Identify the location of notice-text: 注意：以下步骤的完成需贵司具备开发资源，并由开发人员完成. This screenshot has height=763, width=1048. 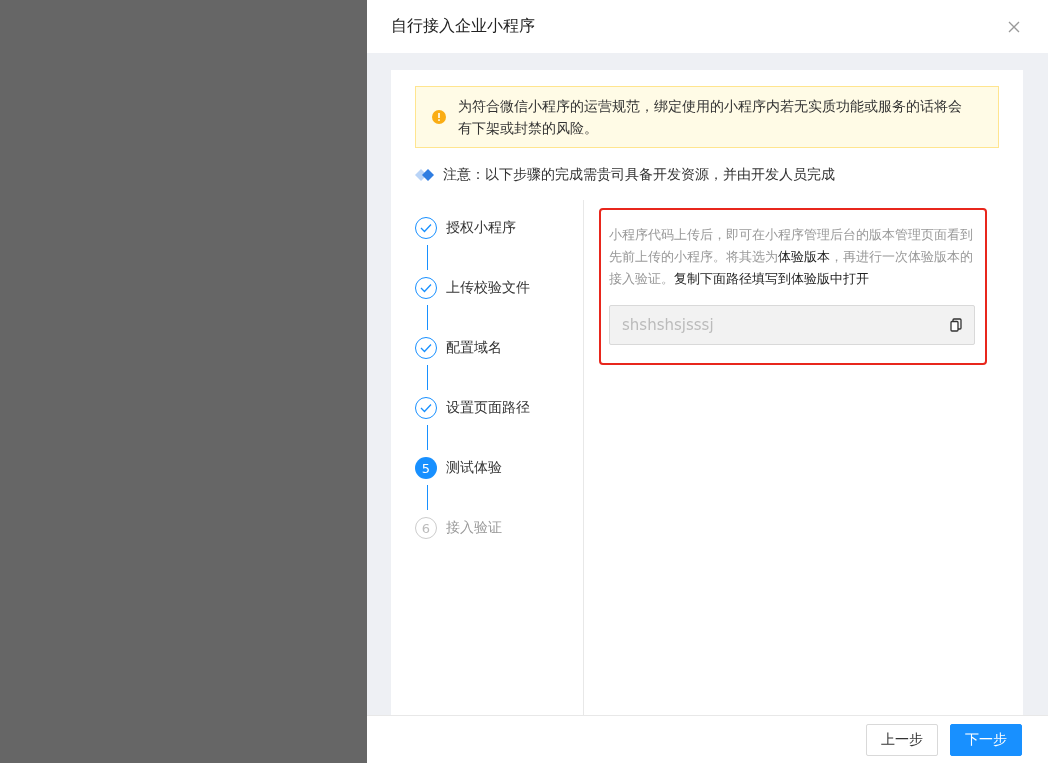
(639, 175).